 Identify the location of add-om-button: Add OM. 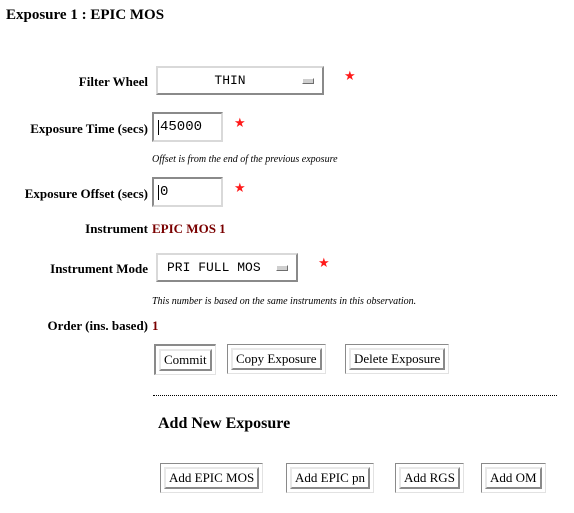
(513, 478).